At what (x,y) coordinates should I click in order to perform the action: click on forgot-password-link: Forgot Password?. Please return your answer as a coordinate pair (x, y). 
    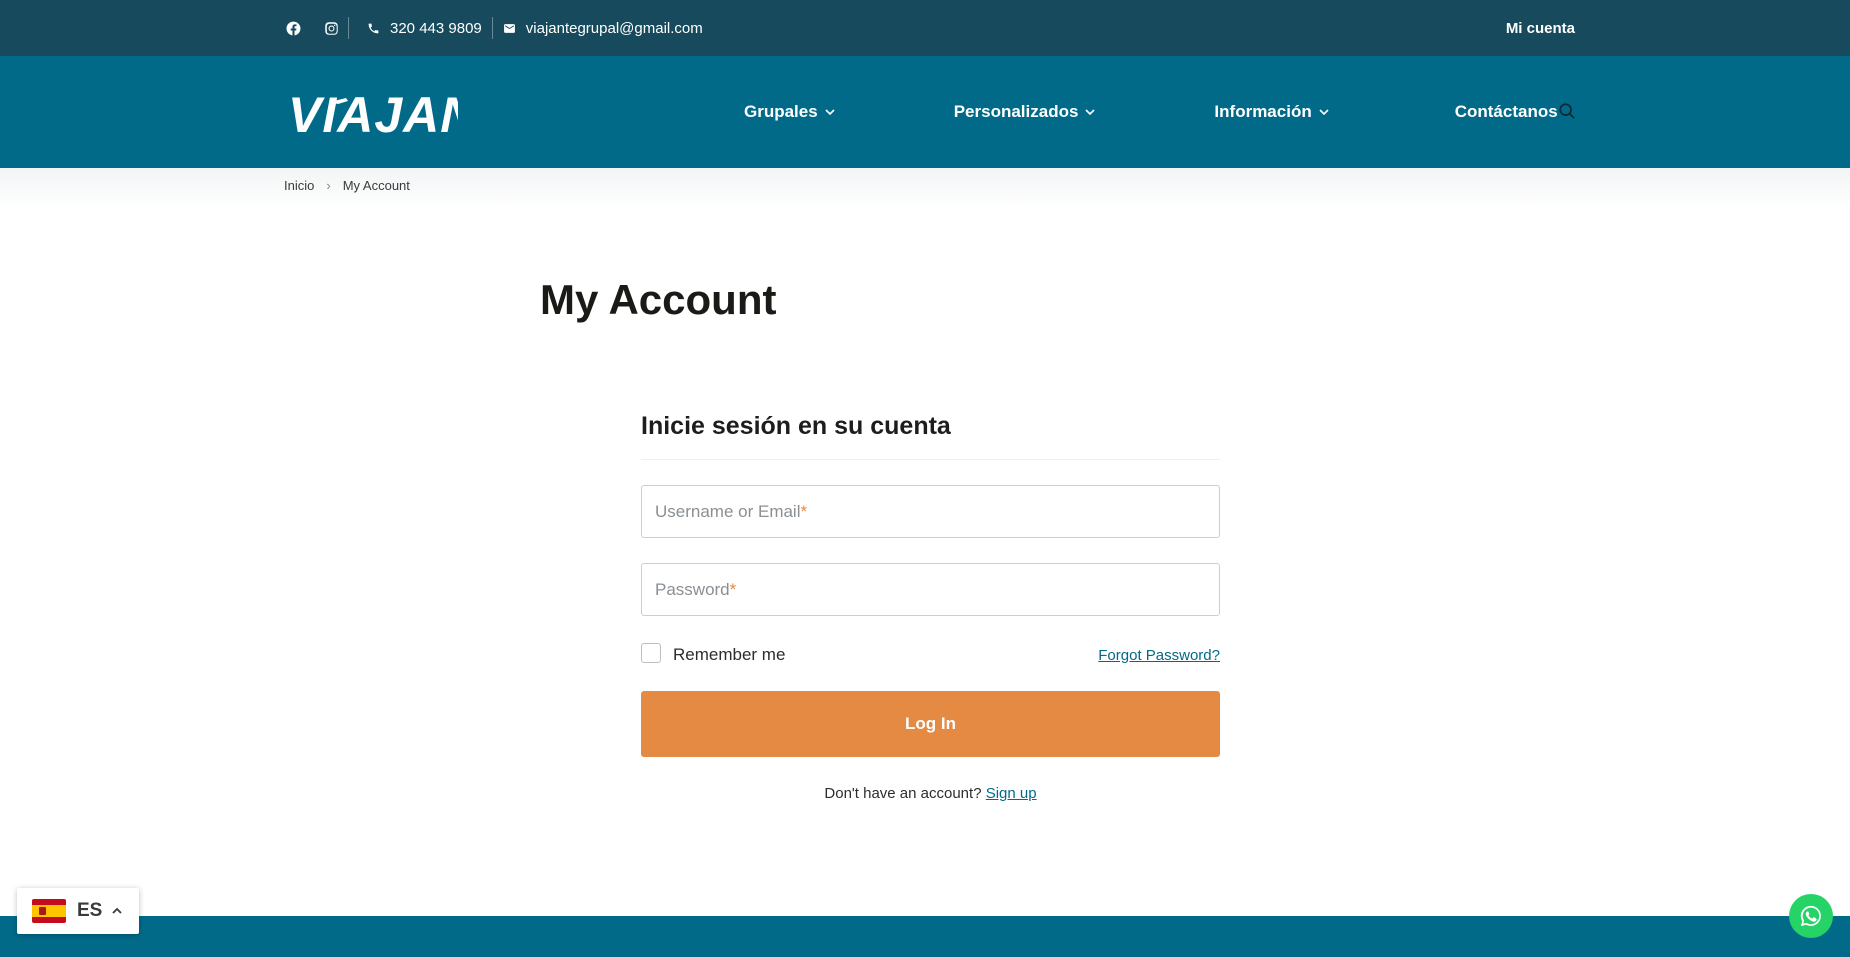
    Looking at the image, I should click on (1159, 655).